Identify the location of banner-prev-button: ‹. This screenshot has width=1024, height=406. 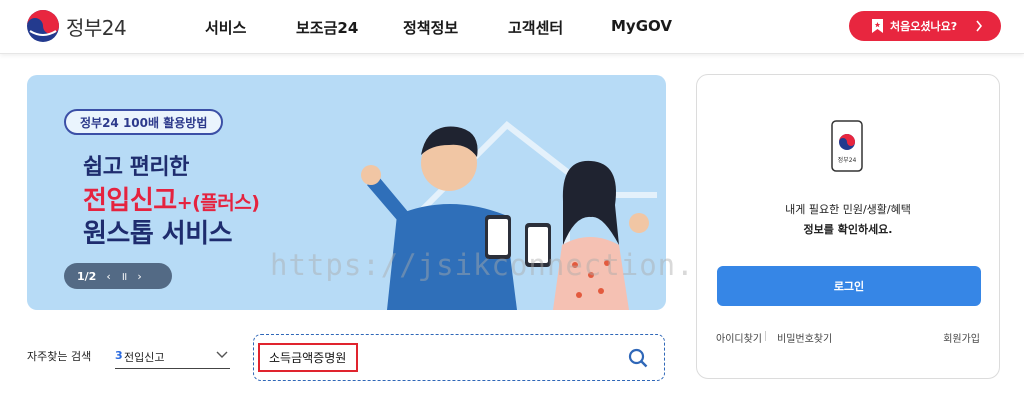
(108, 276).